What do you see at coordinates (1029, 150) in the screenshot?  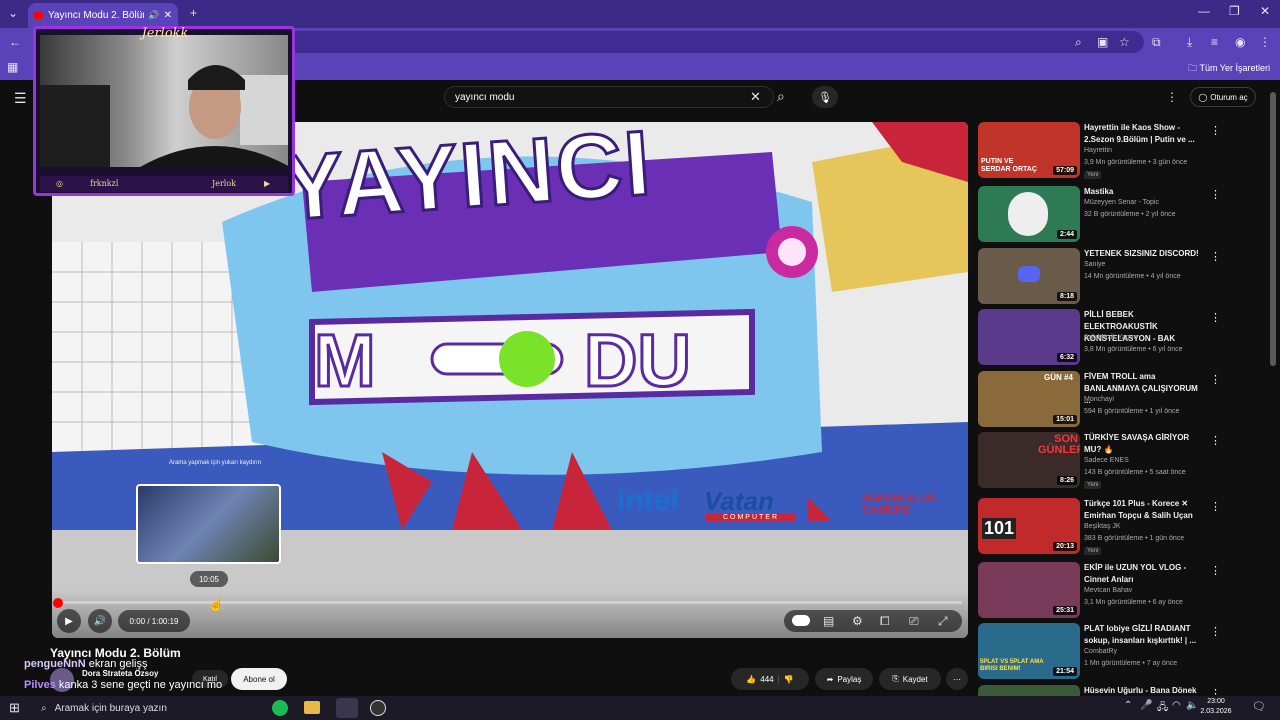 I see `recommendation-thumbnail: PUTIN VE SERDAR ORTAÇ 57:09` at bounding box center [1029, 150].